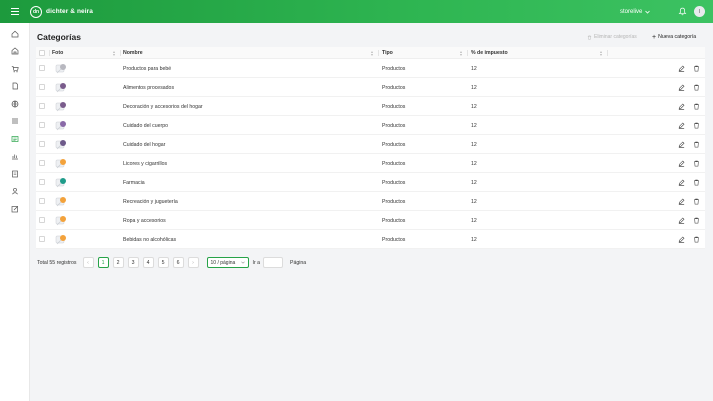  What do you see at coordinates (370, 182) in the screenshot?
I see `table-row: Farmacia Productos 12` at bounding box center [370, 182].